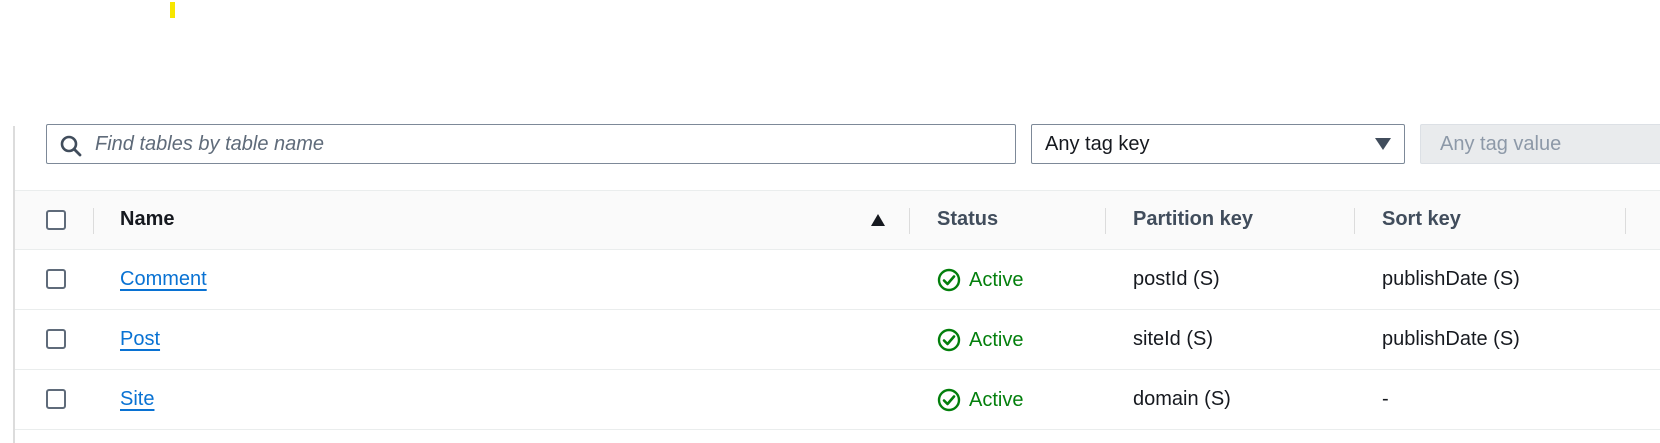 The height and width of the screenshot is (443, 1660). I want to click on text-cursor-highlight, so click(172, 10).